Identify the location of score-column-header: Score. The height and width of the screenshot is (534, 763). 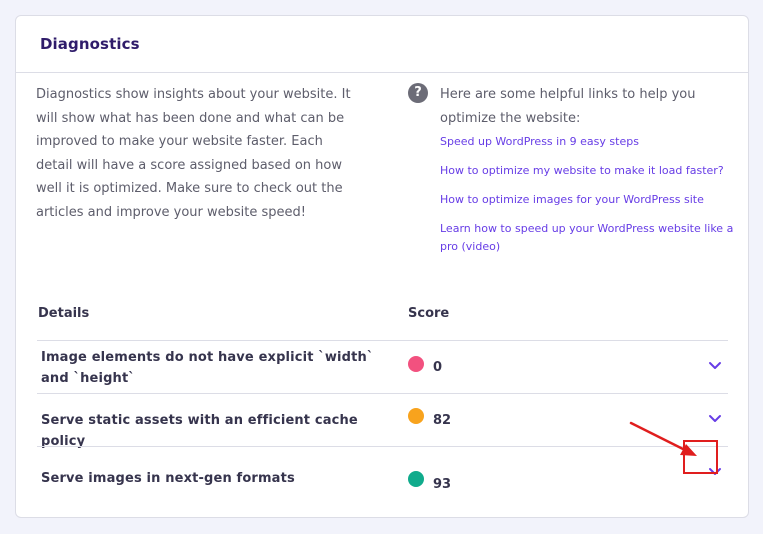
(429, 313).